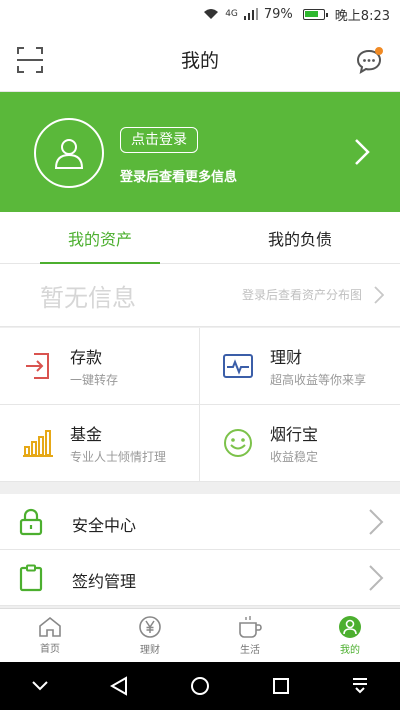 The image size is (400, 710). I want to click on avatar, so click(69, 153).